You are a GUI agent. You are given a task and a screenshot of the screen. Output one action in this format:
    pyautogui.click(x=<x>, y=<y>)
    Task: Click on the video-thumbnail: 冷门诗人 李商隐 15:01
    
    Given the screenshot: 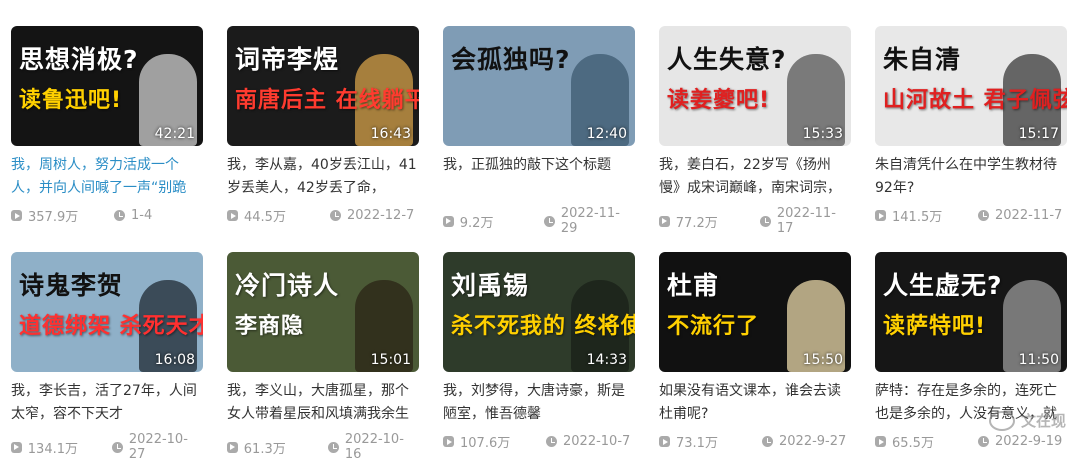 What is the action you would take?
    pyautogui.click(x=323, y=312)
    